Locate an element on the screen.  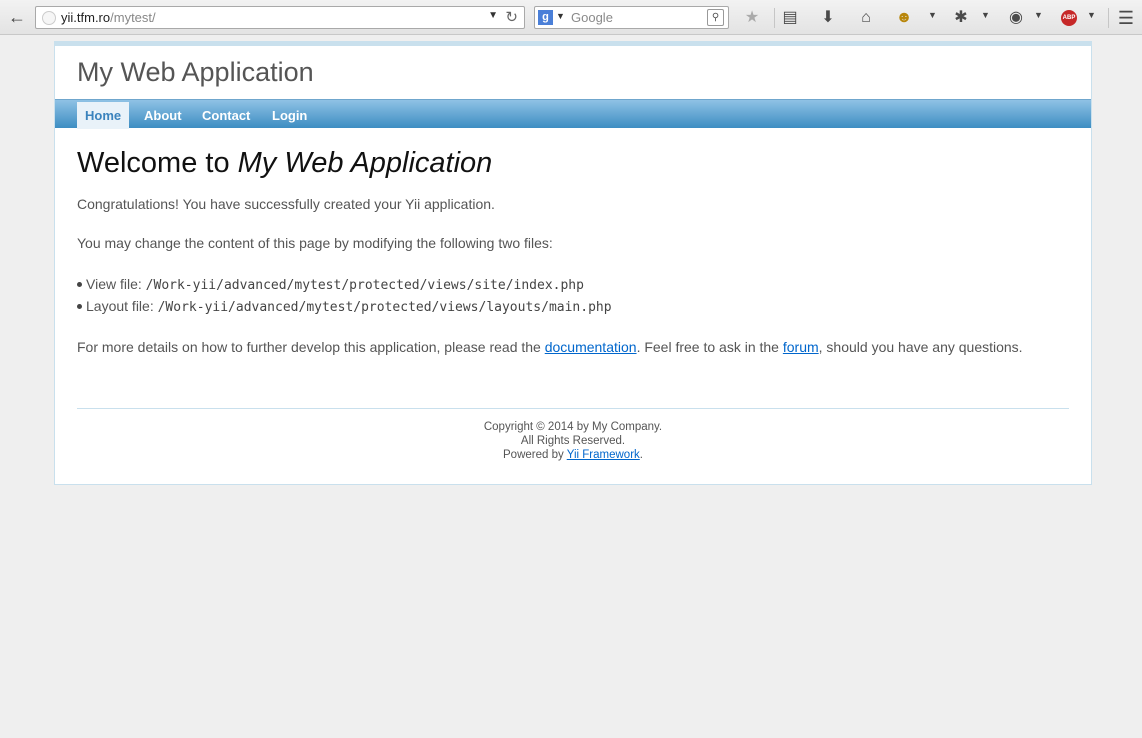
back-arrow-icon: ← is located at coordinates (17, 17).